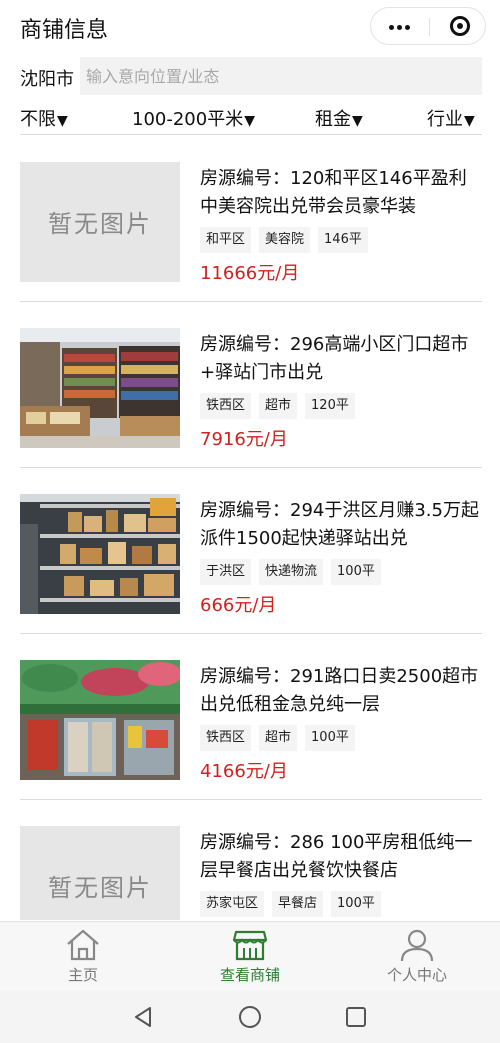  What do you see at coordinates (356, 1017) in the screenshot?
I see `recents-square-icon` at bounding box center [356, 1017].